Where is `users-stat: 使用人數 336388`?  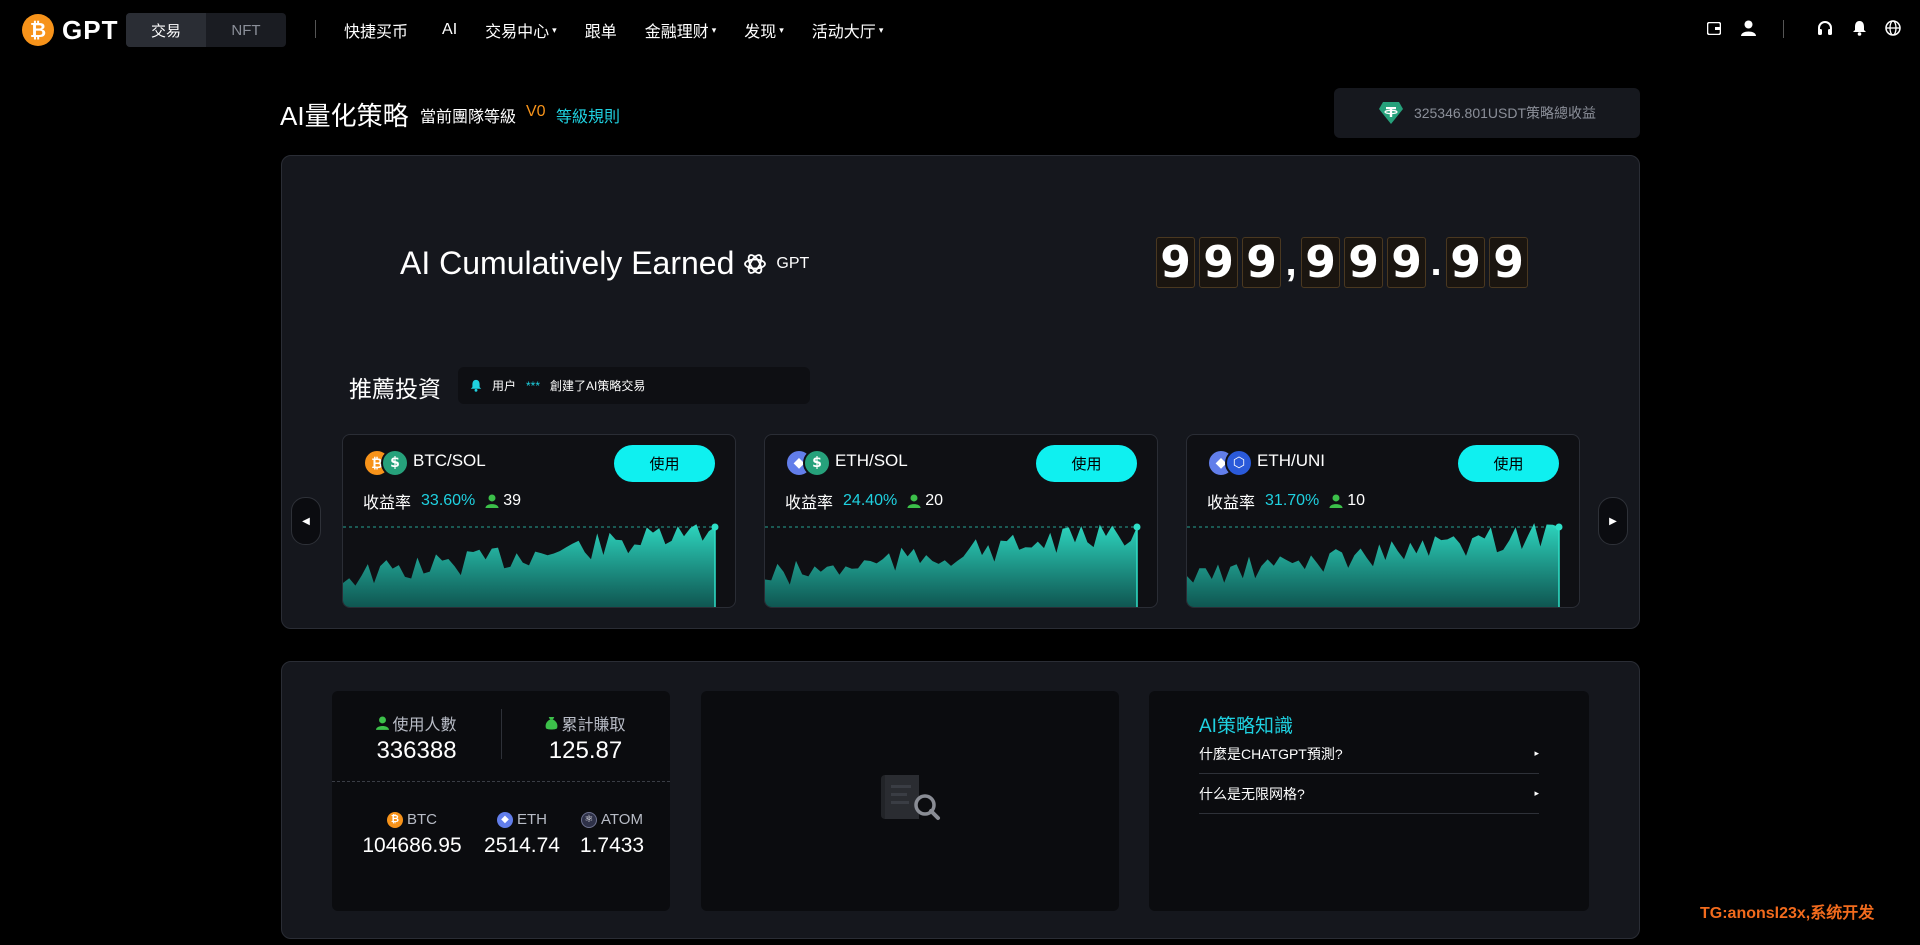 users-stat: 使用人數 336388 is located at coordinates (416, 738).